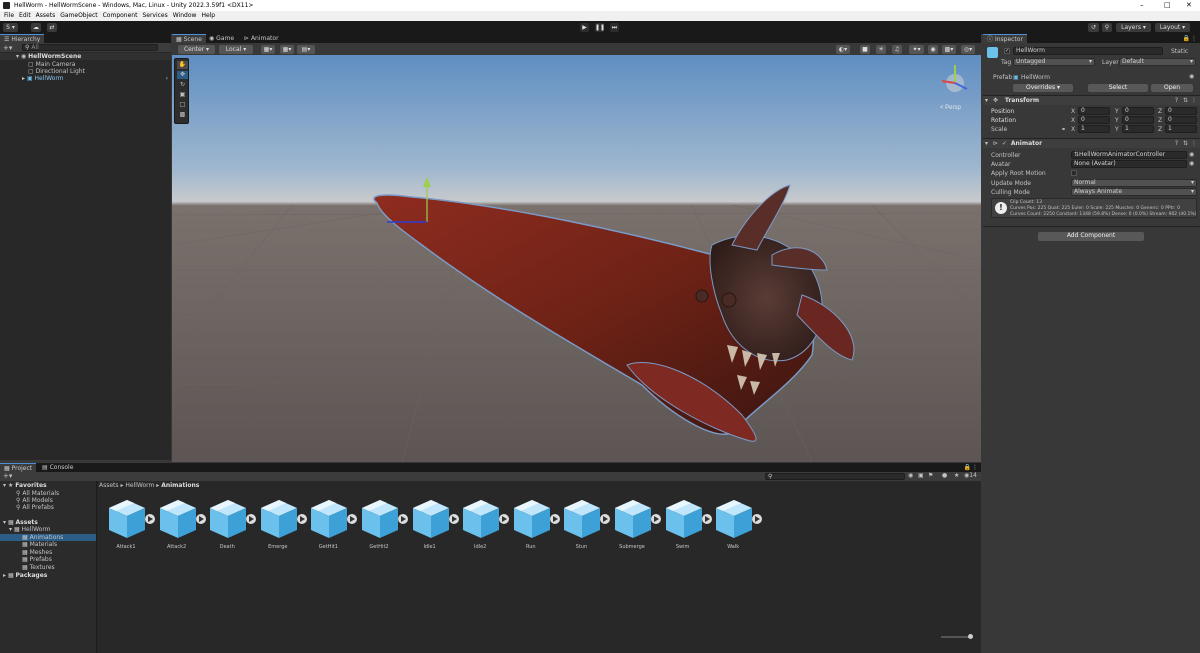 The height and width of the screenshot is (653, 1200). What do you see at coordinates (951, 108) in the screenshot?
I see `persp-label: < Persp` at bounding box center [951, 108].